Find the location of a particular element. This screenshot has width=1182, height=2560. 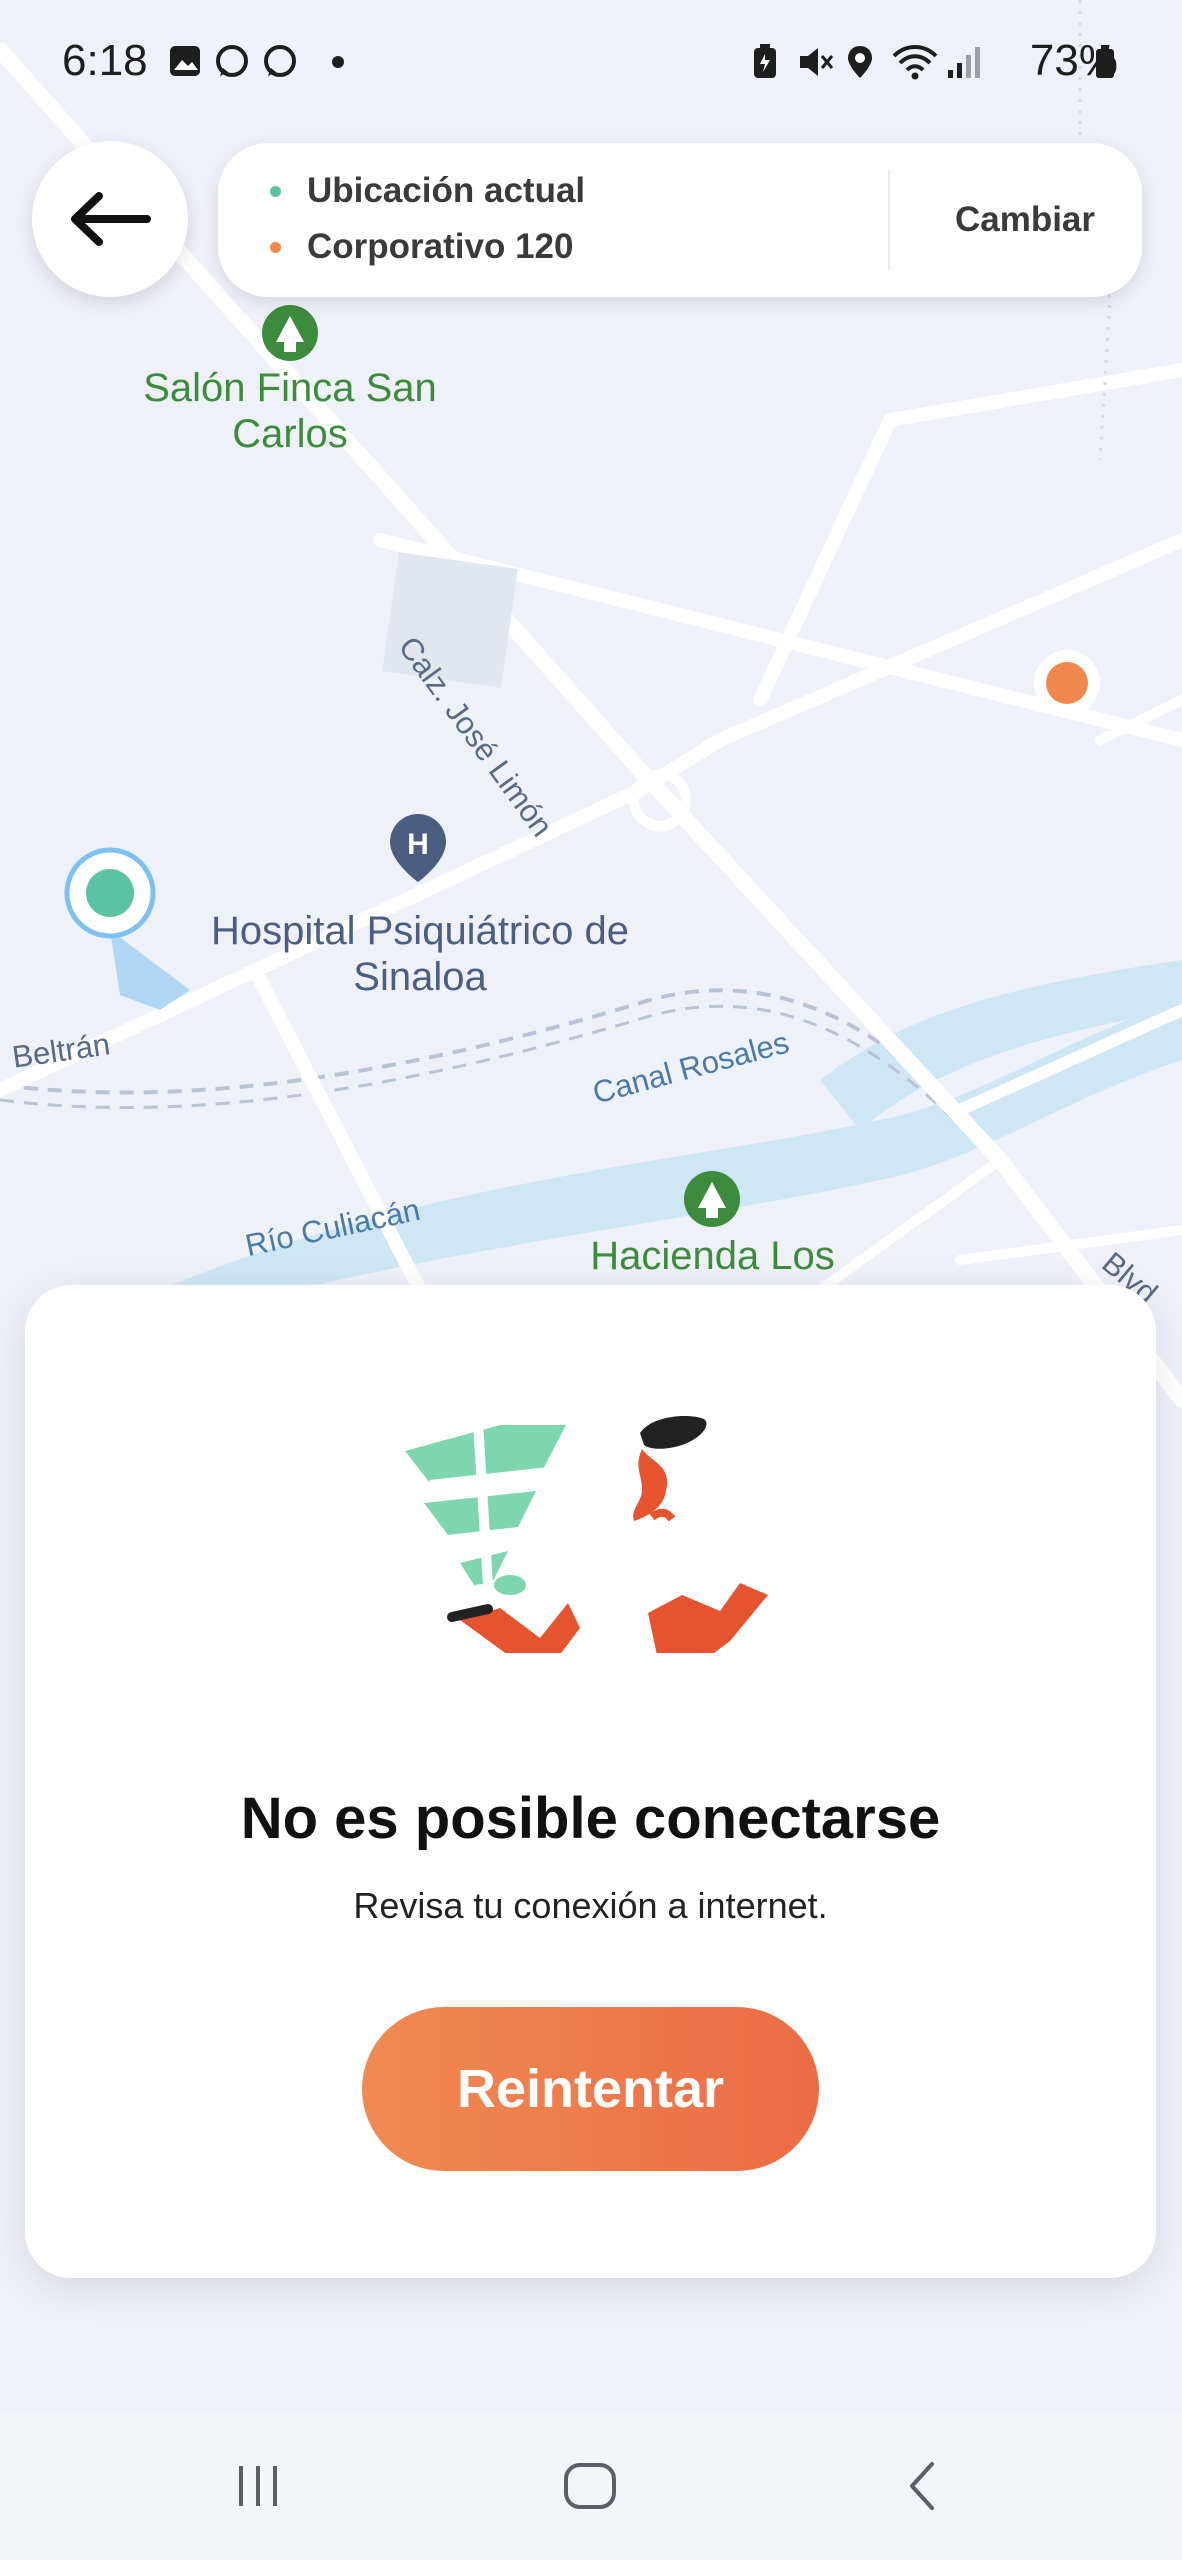

origin-label: Ubicación actual is located at coordinates (446, 190).